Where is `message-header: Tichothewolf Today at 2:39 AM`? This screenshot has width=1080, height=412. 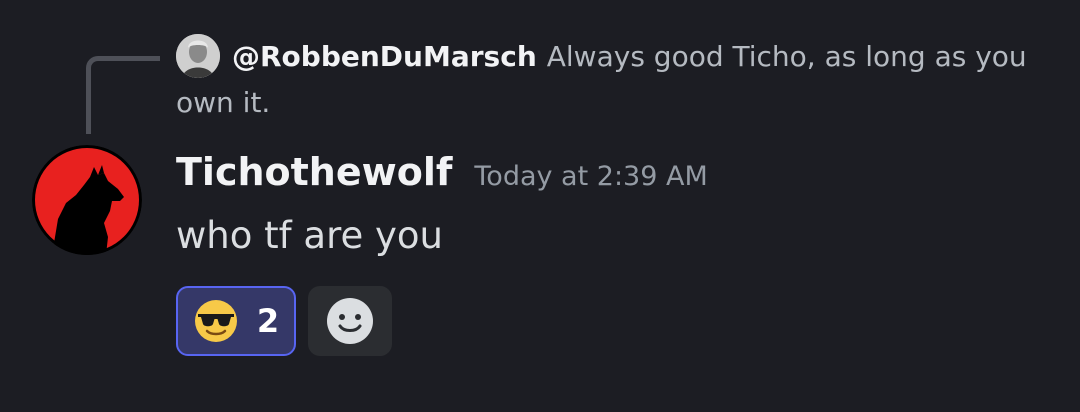
message-header: Tichothewolf Today at 2:39 AM is located at coordinates (442, 177).